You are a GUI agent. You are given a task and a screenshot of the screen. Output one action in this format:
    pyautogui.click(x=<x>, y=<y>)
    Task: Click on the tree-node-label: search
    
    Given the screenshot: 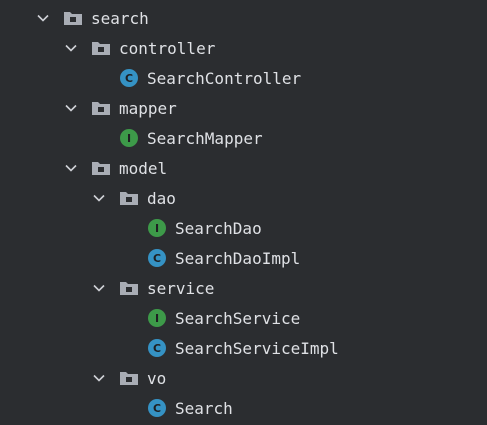 What is the action you would take?
    pyautogui.click(x=120, y=18)
    